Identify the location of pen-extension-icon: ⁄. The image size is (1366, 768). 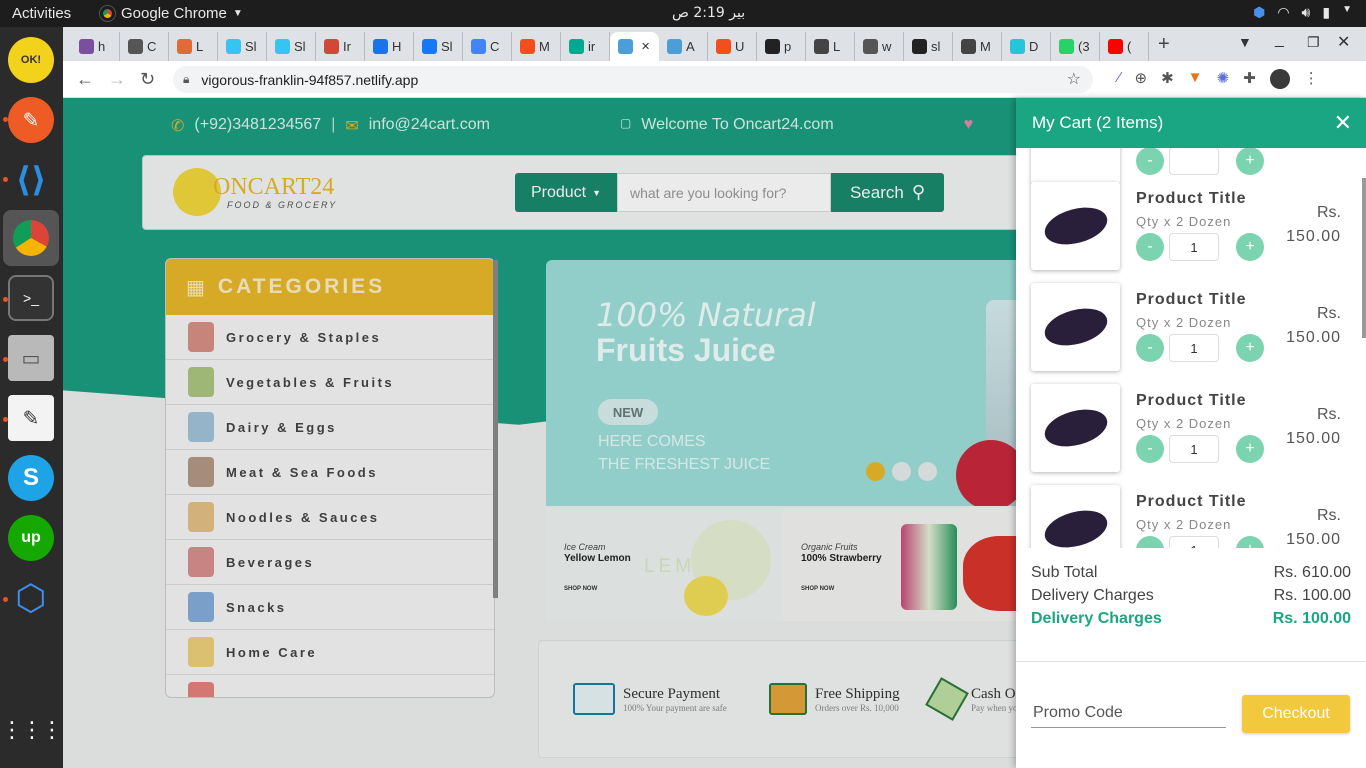
(1119, 79).